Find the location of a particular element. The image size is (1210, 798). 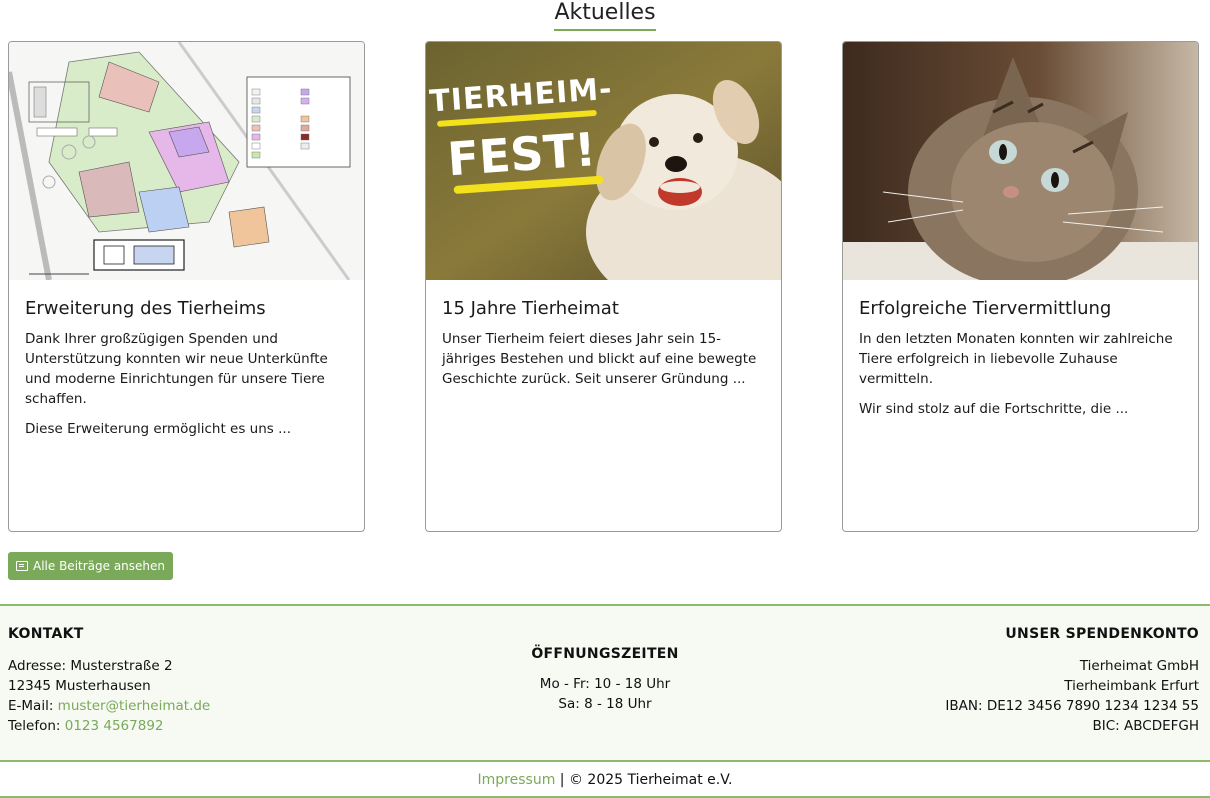

contact-phone-line: Telefon: 0123 4567892 is located at coordinates (109, 726).